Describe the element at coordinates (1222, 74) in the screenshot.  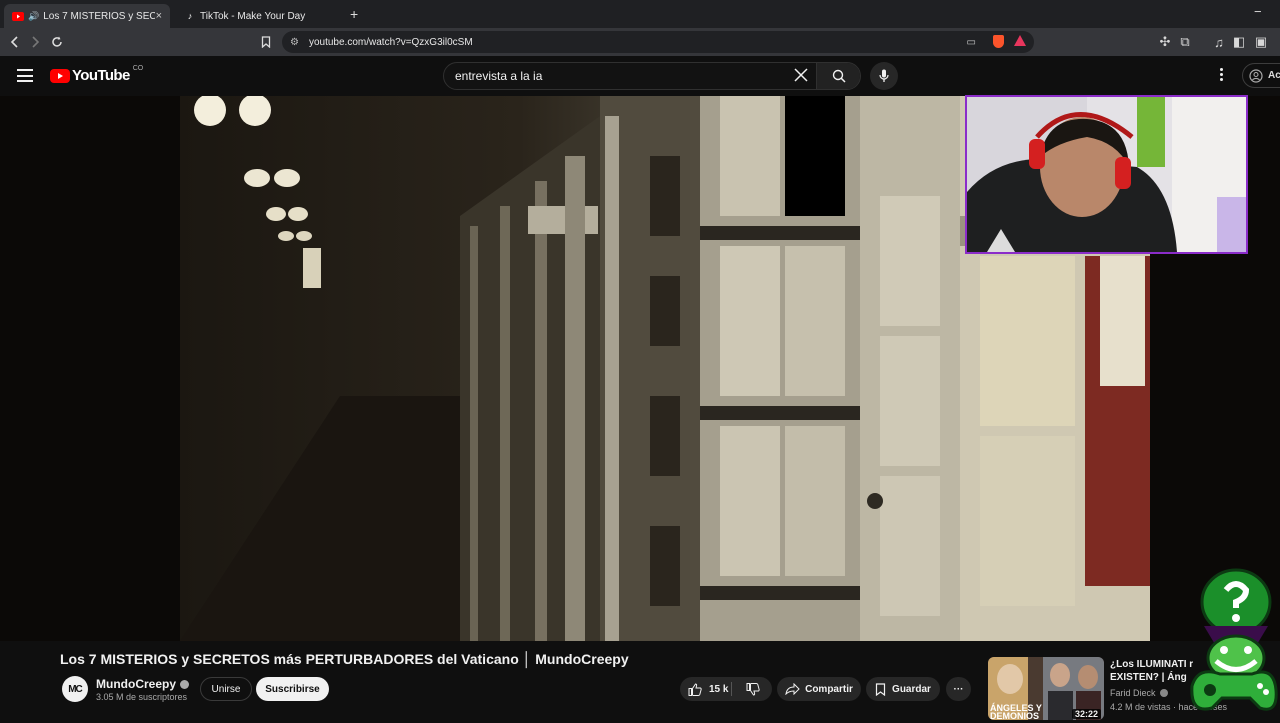
I see `settings-more-icon` at that location.